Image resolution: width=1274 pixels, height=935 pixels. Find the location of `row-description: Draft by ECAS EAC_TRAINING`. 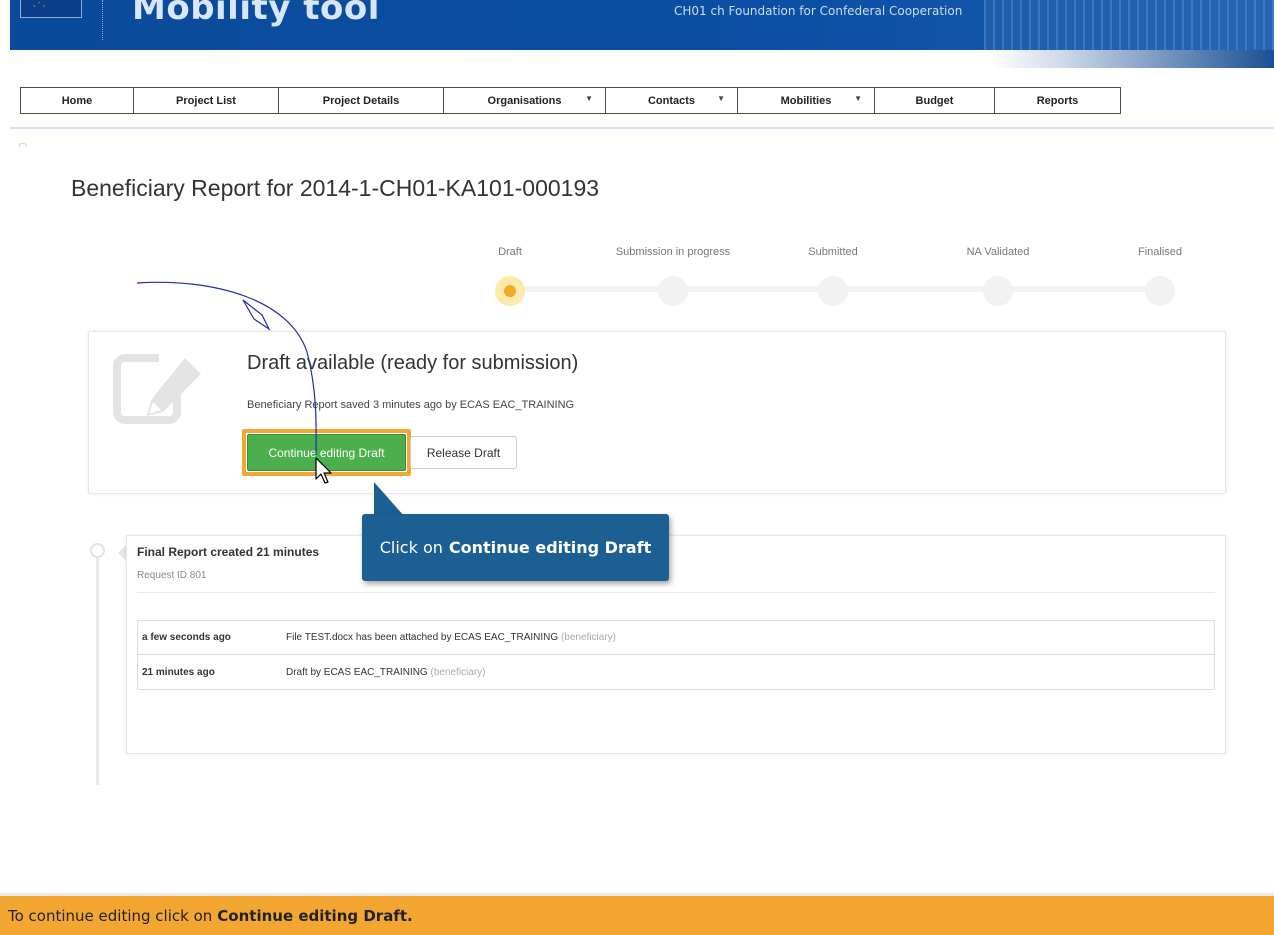

row-description: Draft by ECAS EAC_TRAINING is located at coordinates (357, 672).